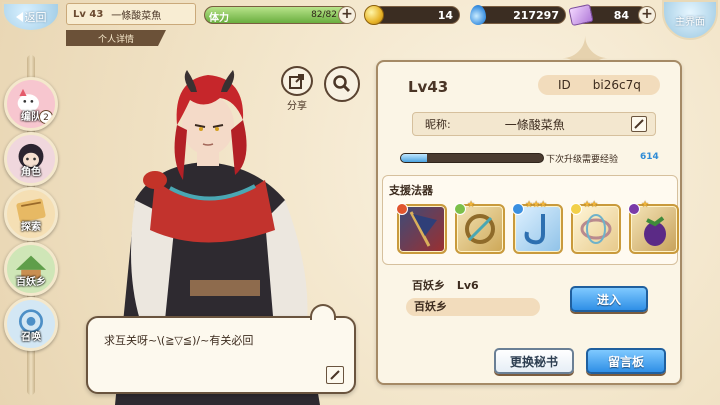 The image size is (720, 405). Describe the element at coordinates (31, 172) in the screenshot. I see `sidebar-item-label: 角色` at that location.